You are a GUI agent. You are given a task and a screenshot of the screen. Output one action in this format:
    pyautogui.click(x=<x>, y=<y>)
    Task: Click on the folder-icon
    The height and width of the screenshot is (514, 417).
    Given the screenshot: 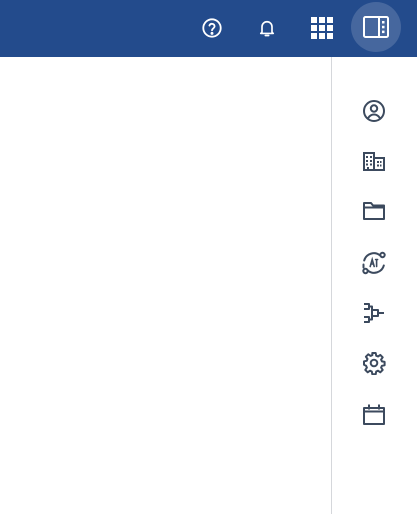 What is the action you would take?
    pyautogui.click(x=374, y=211)
    